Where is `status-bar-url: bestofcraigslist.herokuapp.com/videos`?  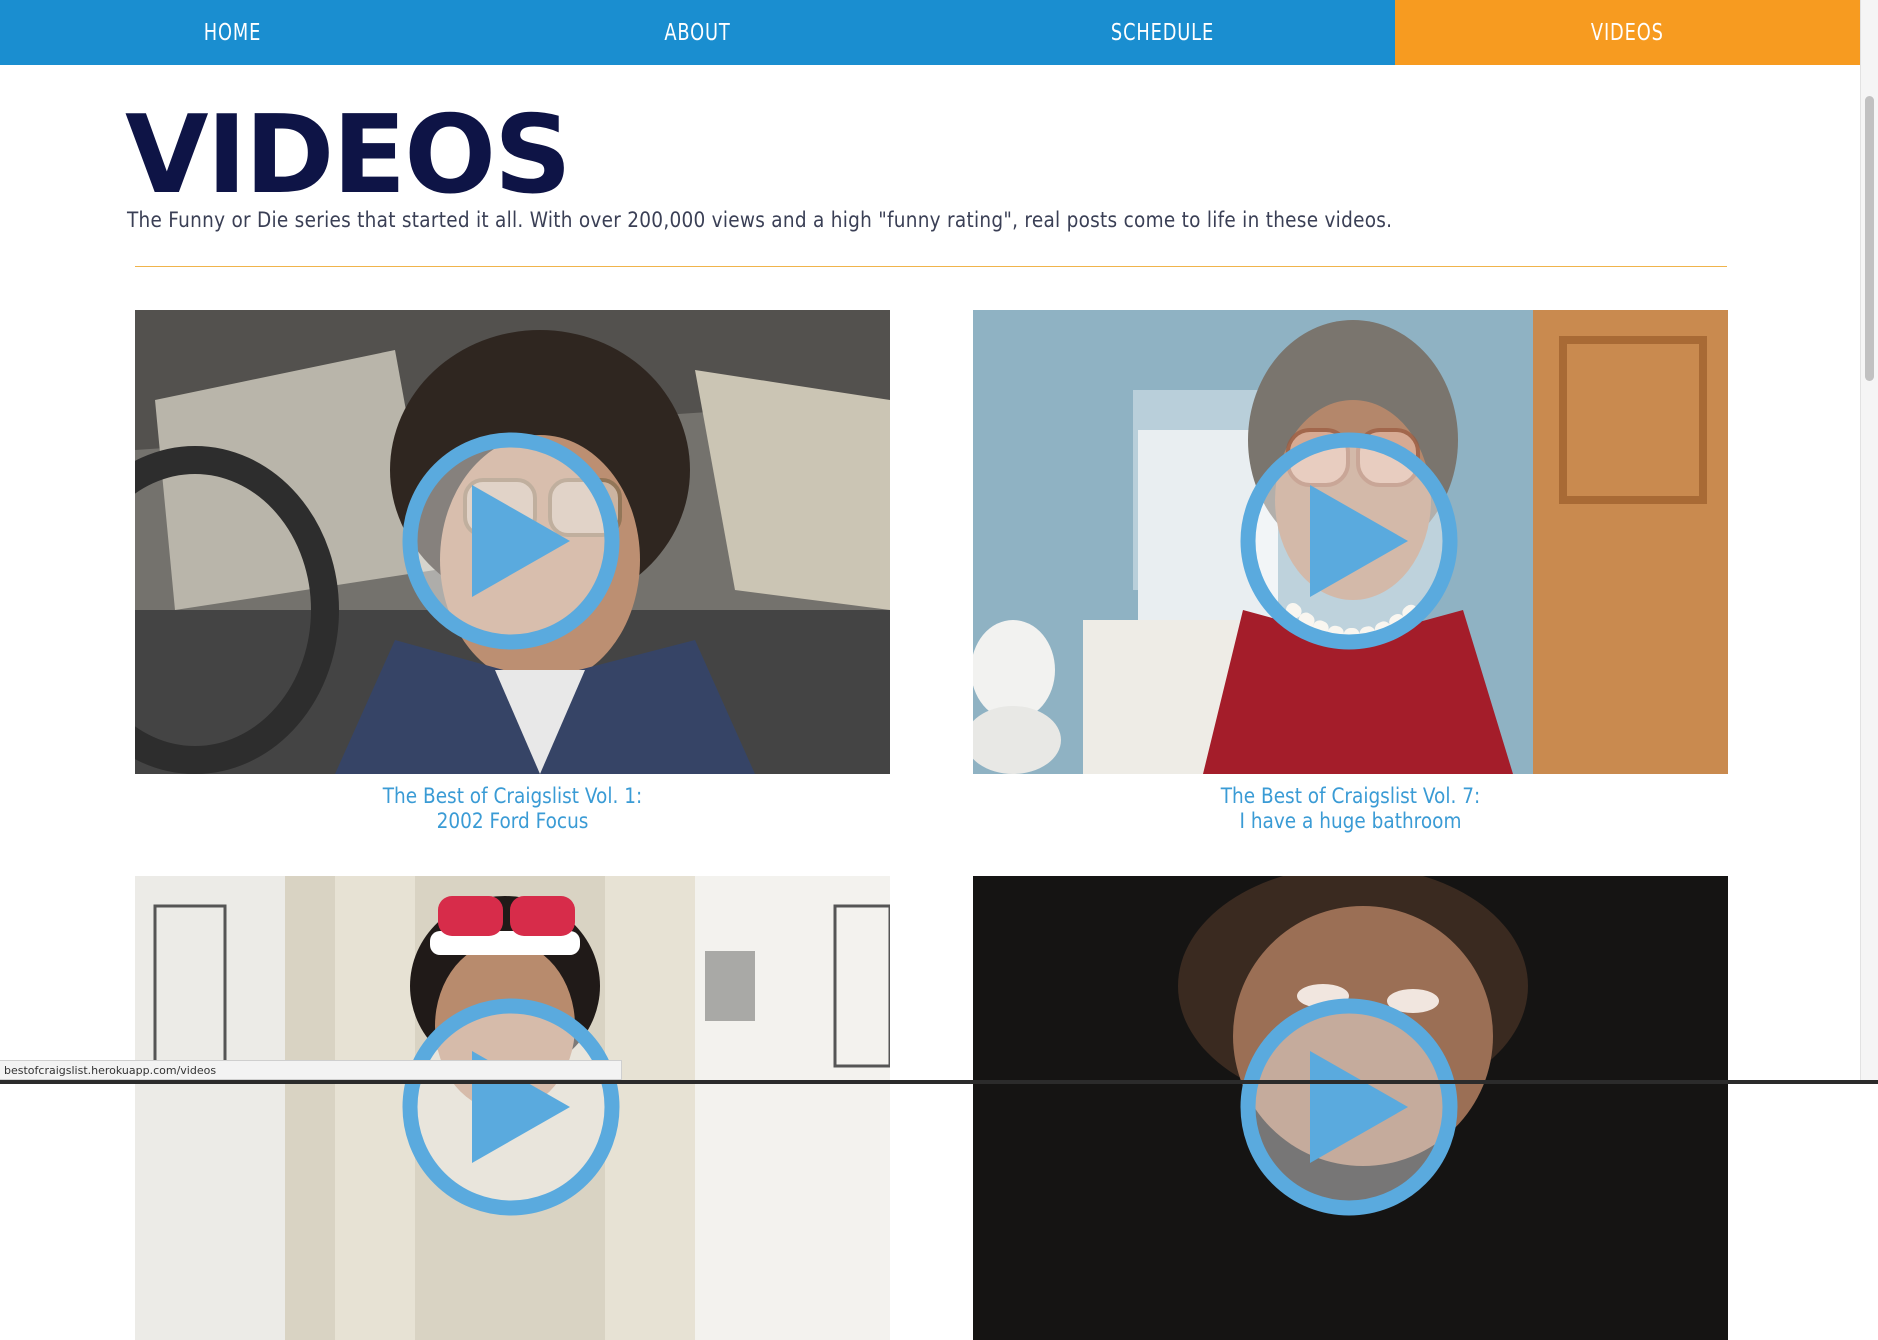 status-bar-url: bestofcraigslist.herokuapp.com/videos is located at coordinates (311, 1070).